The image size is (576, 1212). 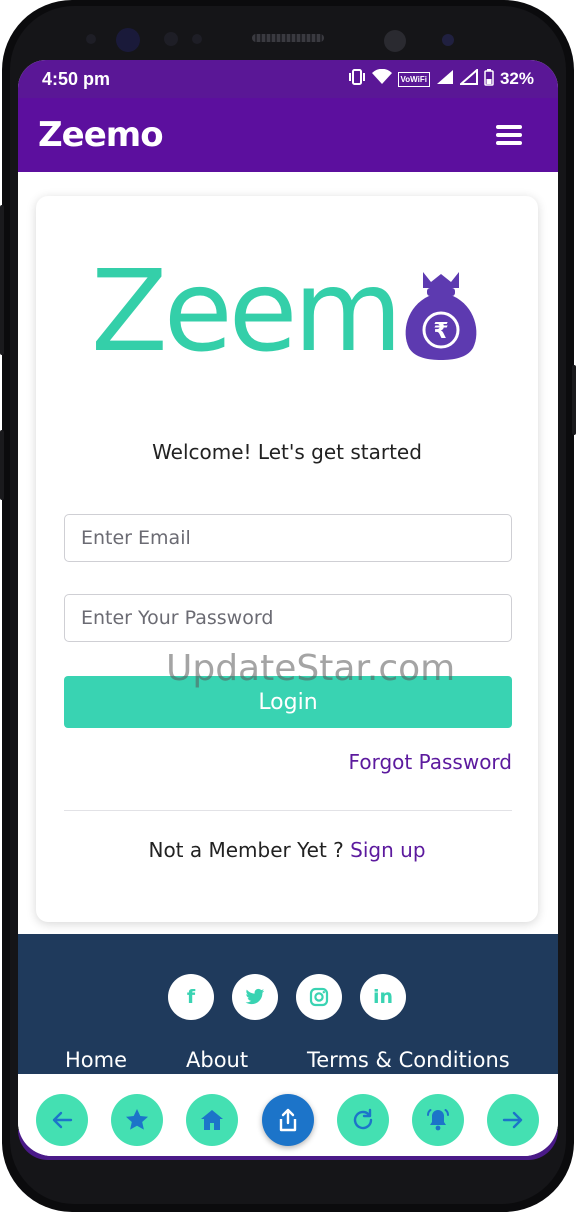 I want to click on status-time: 4:50 pm, so click(x=76, y=78).